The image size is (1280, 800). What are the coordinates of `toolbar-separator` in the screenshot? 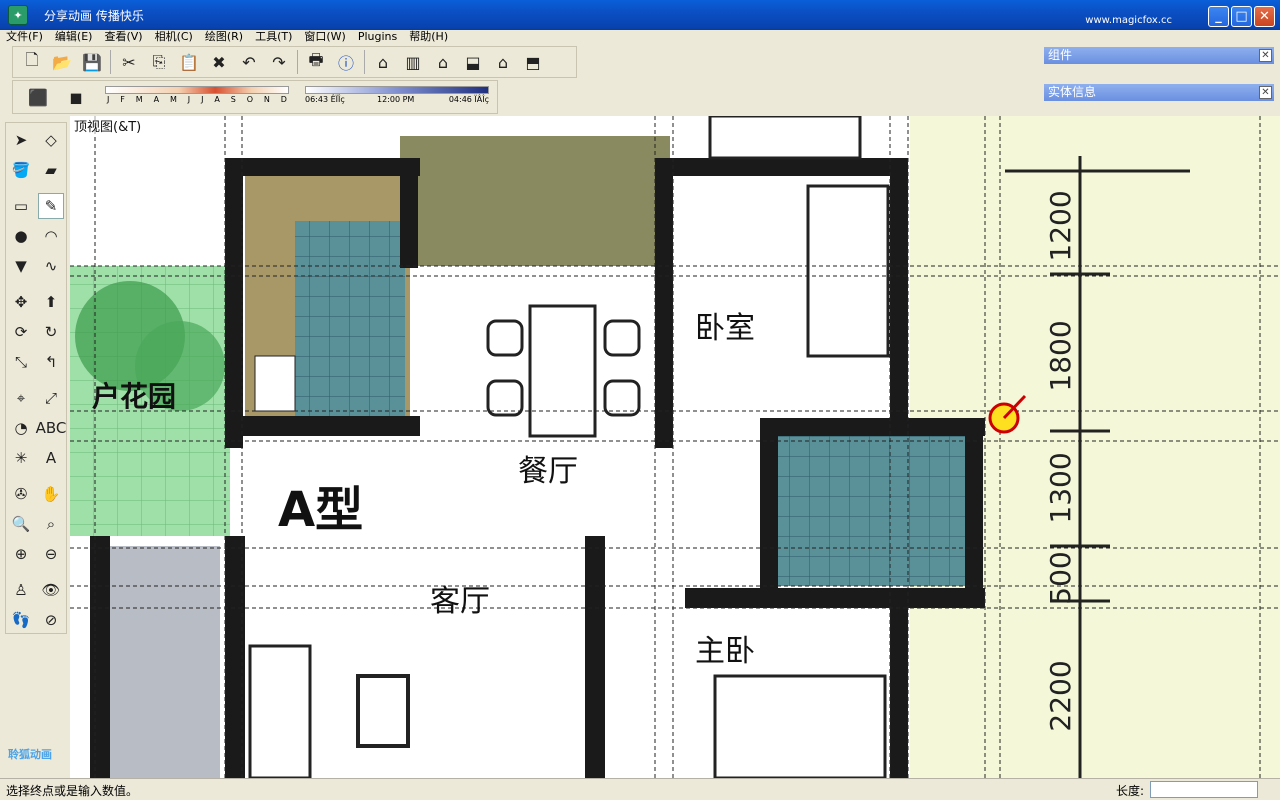 It's located at (297, 62).